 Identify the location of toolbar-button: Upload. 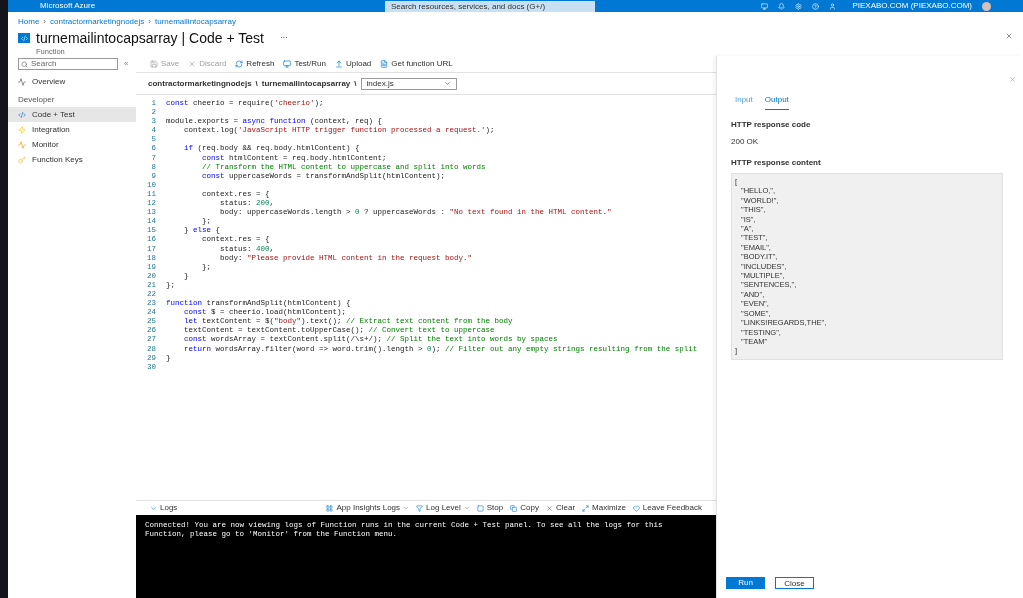
(353, 64).